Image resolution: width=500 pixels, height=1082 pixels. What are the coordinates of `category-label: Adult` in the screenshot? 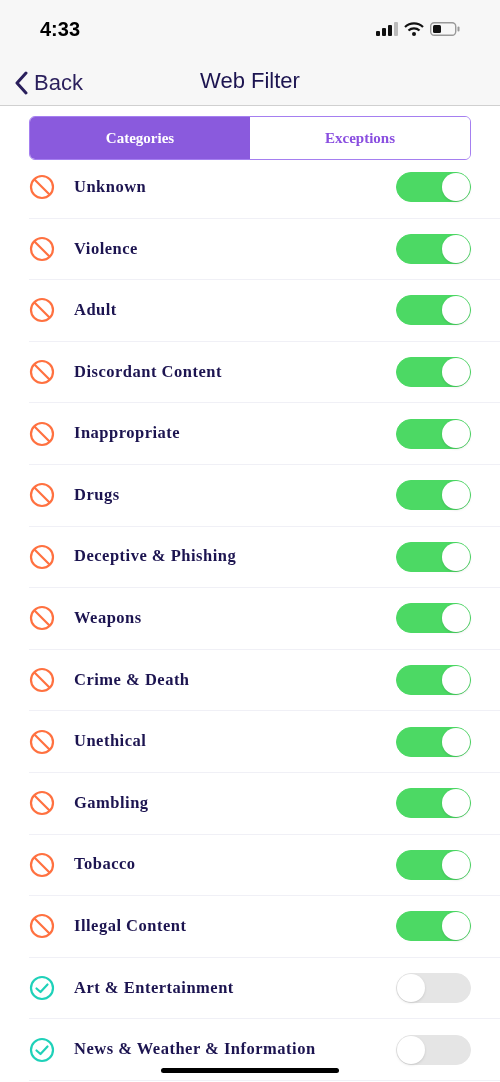 It's located at (96, 310).